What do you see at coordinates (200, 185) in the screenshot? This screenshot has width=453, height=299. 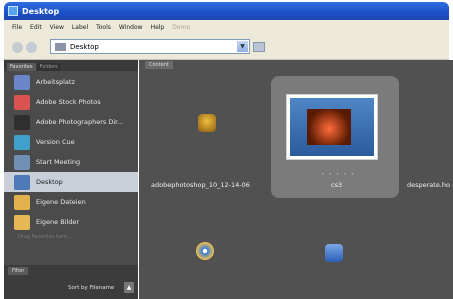 I see `file-label: adobephotoshop_10_12-14-06` at bounding box center [200, 185].